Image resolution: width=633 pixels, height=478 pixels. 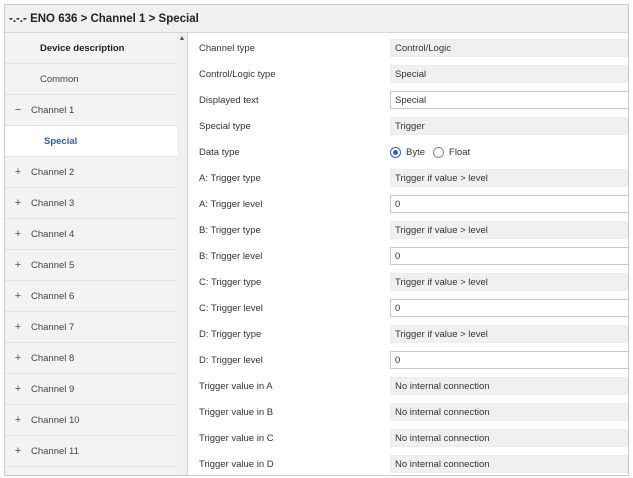 What do you see at coordinates (230, 230) in the screenshot?
I see `param-label-b-trigger-type: B: Trigger type` at bounding box center [230, 230].